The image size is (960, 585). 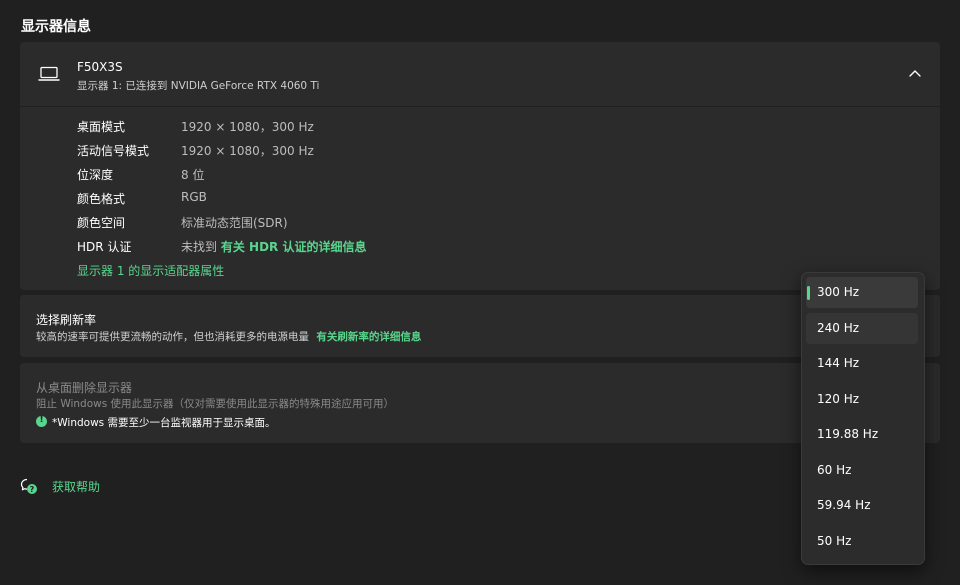 I want to click on refresh-option-120: 120 Hz, so click(x=862, y=399).